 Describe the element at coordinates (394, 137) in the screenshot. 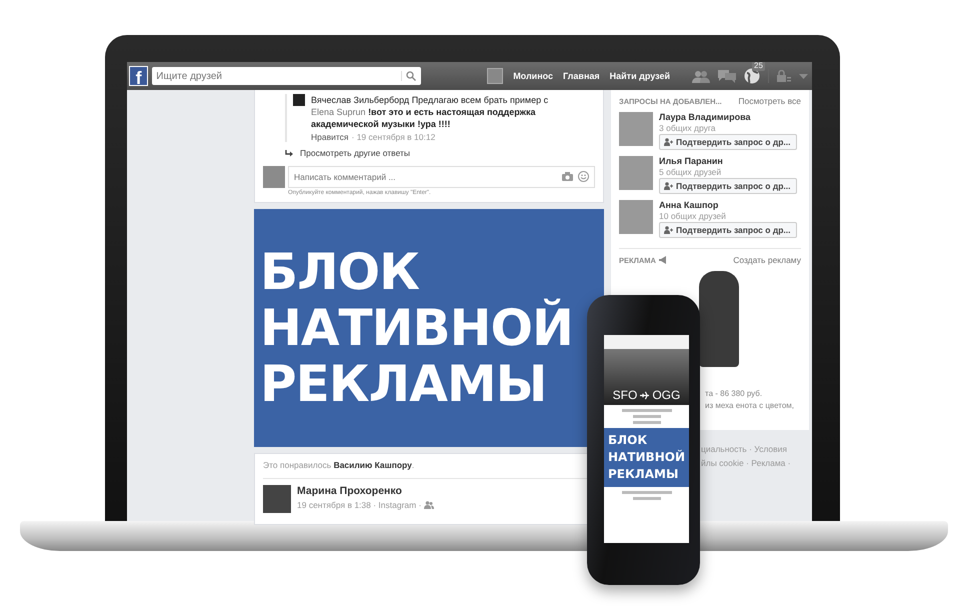

I see `comment-time: · 19 сентября в 10:12` at that location.